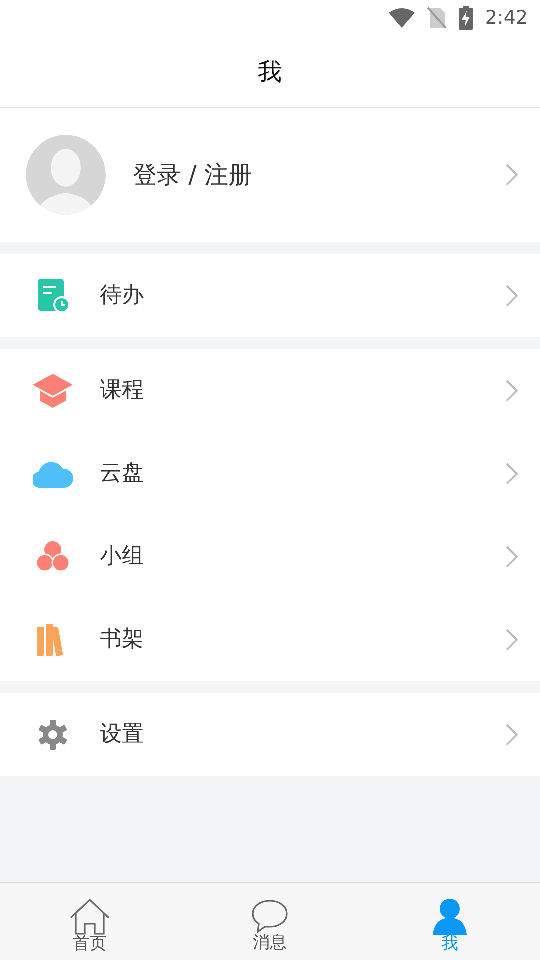 This screenshot has height=960, width=540. Describe the element at coordinates (193, 175) in the screenshot. I see `login-register-label: 登录 / 注册` at that location.